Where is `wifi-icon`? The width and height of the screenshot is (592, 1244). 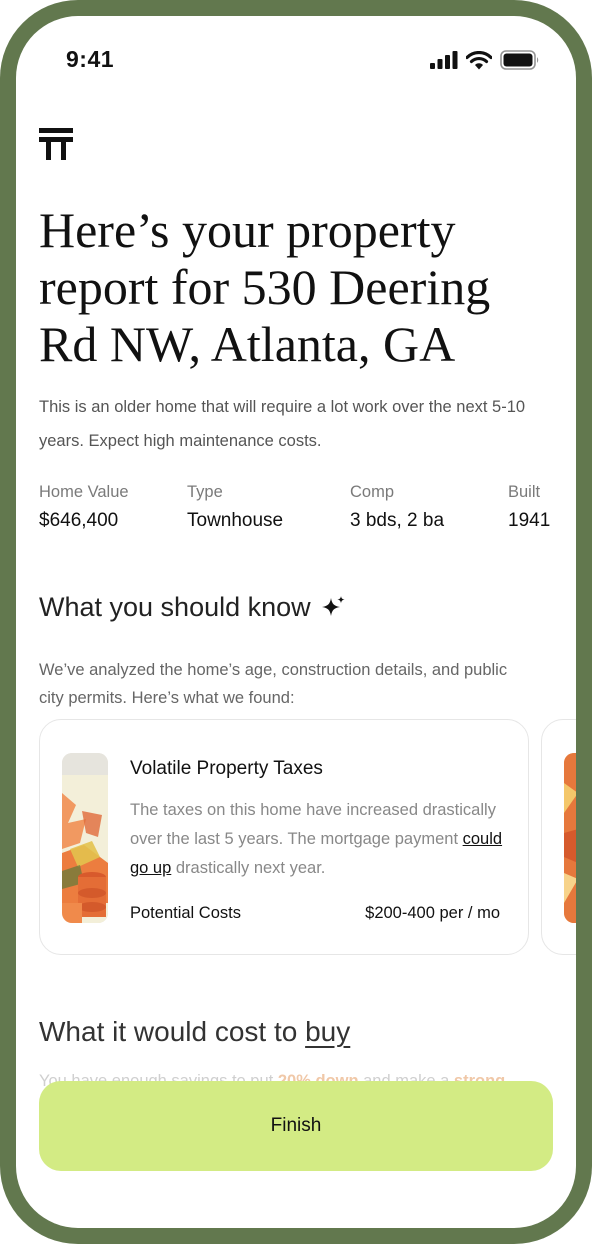 wifi-icon is located at coordinates (479, 59).